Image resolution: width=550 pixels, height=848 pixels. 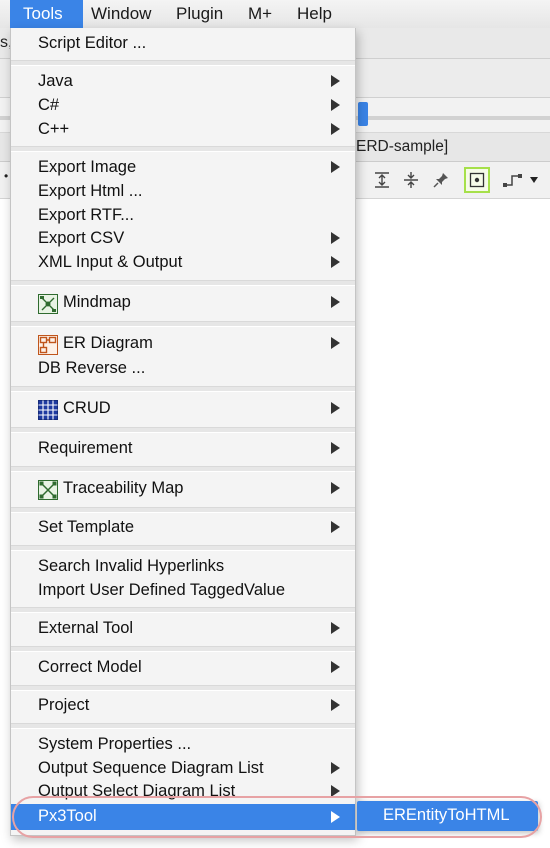 I want to click on menu-item-correct-model: Correct Model, so click(x=183, y=668).